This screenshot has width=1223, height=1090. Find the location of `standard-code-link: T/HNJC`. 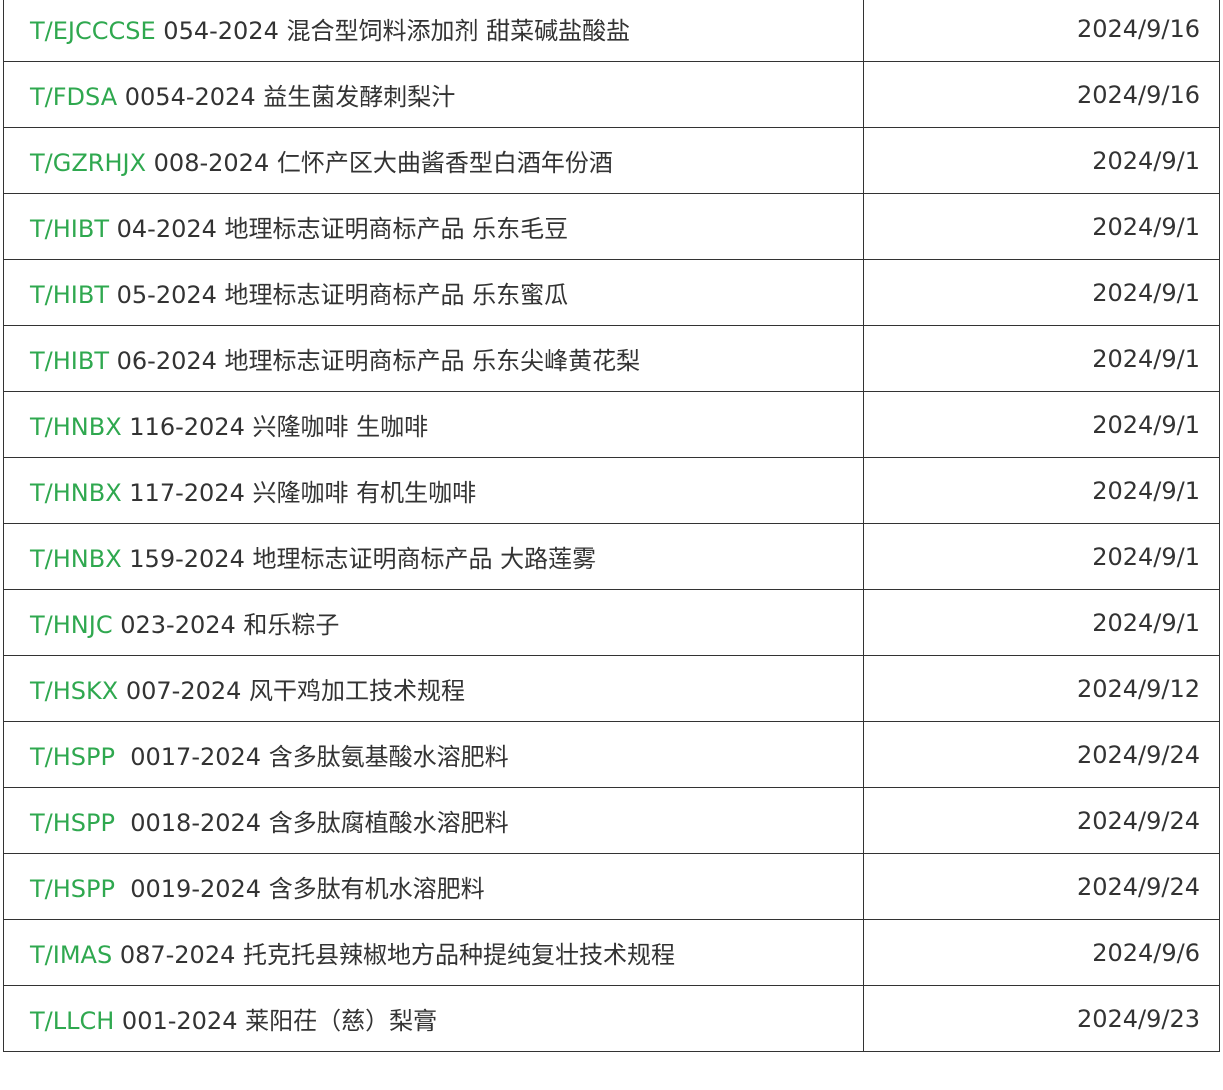

standard-code-link: T/HNJC is located at coordinates (71, 625).